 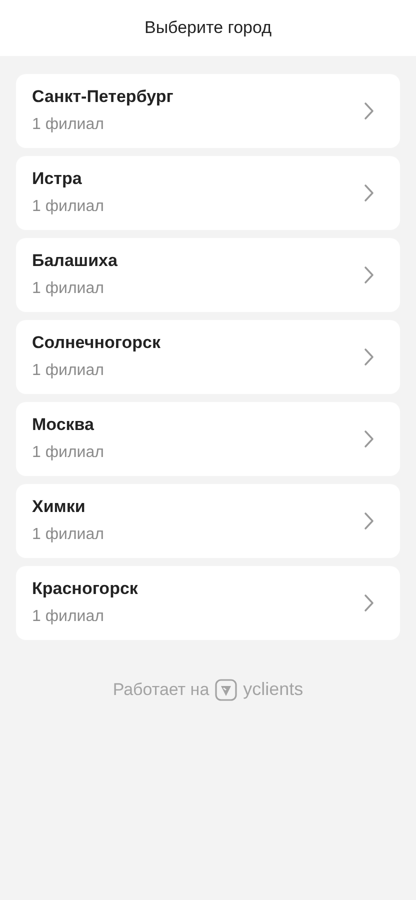 What do you see at coordinates (96, 343) in the screenshot?
I see `city-name: Солнечногорск` at bounding box center [96, 343].